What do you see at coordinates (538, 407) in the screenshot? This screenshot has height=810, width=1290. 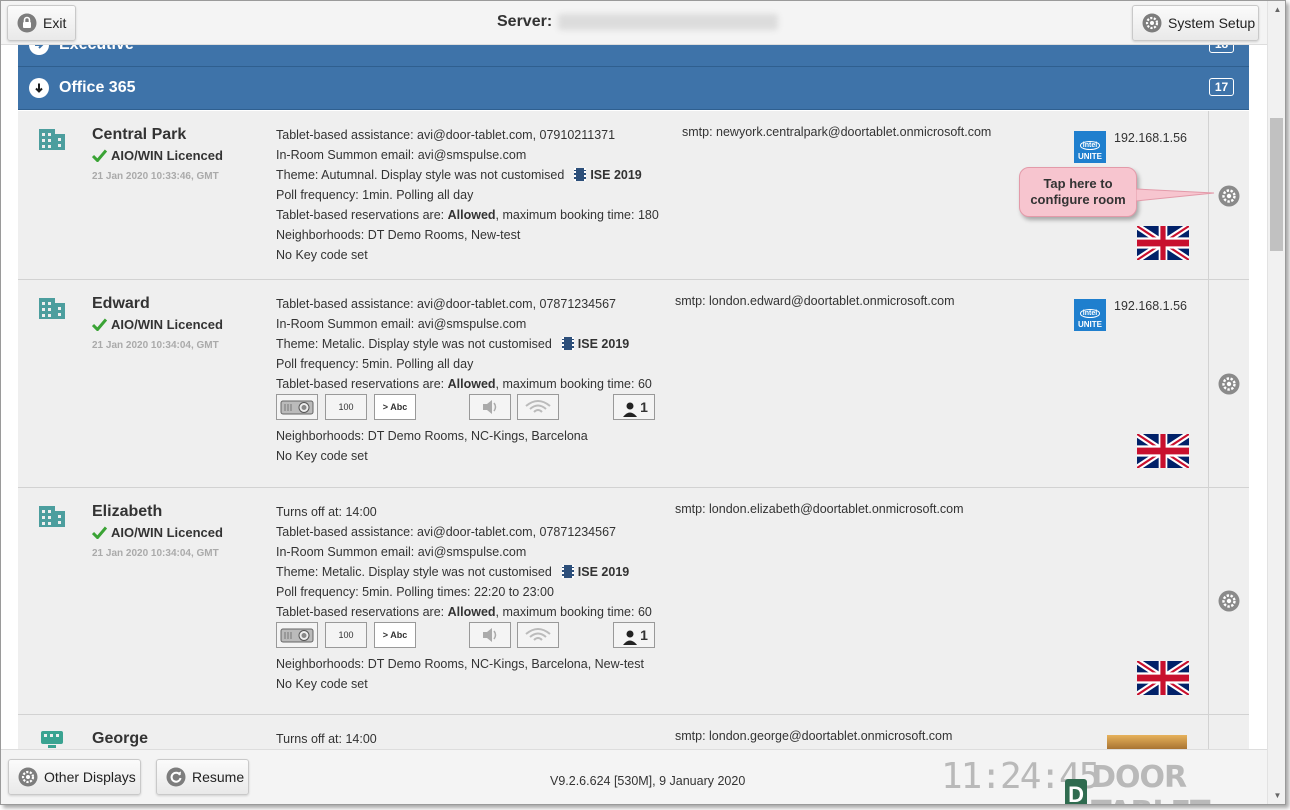 I see `wifi-icon` at bounding box center [538, 407].